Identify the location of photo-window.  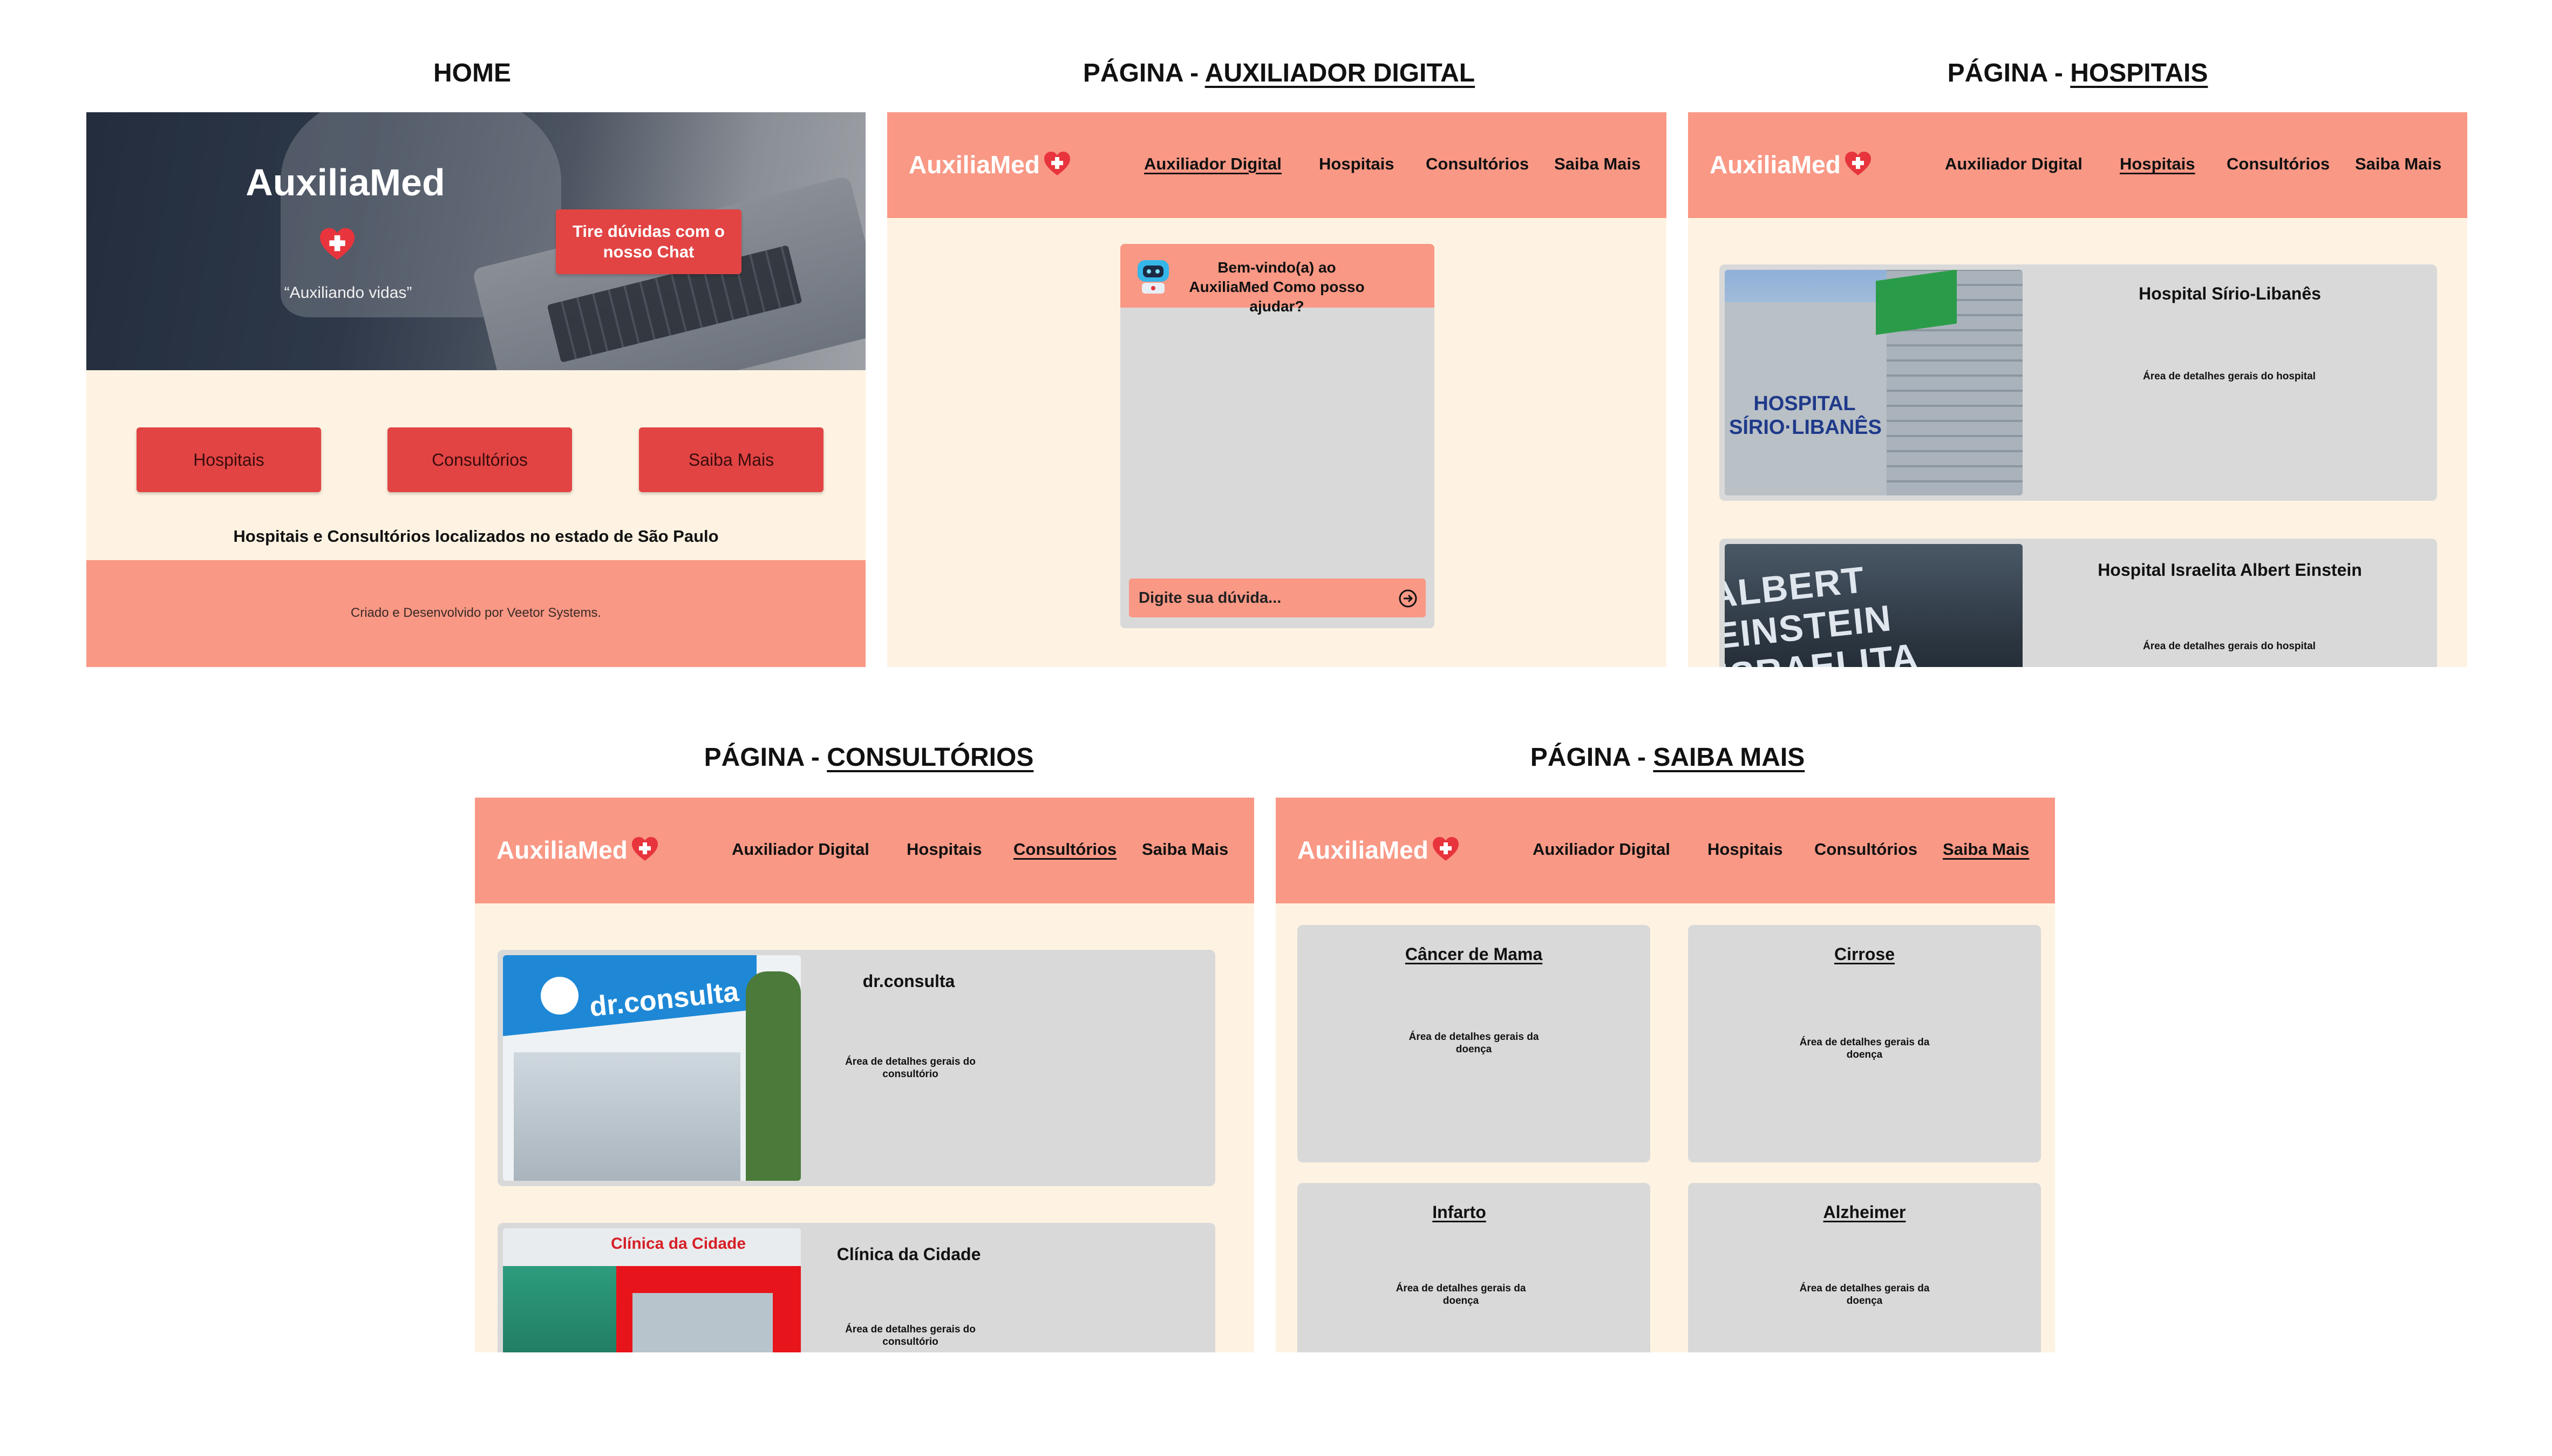
(702, 1322).